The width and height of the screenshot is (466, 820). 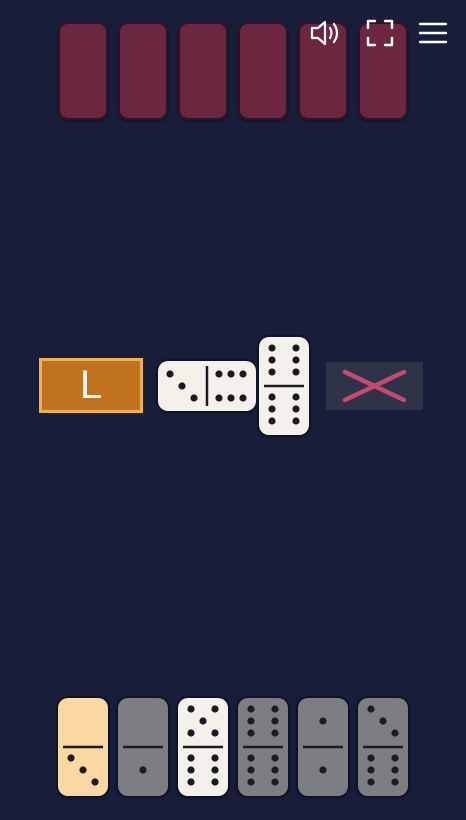 I want to click on fullscreen-button, so click(x=380, y=33).